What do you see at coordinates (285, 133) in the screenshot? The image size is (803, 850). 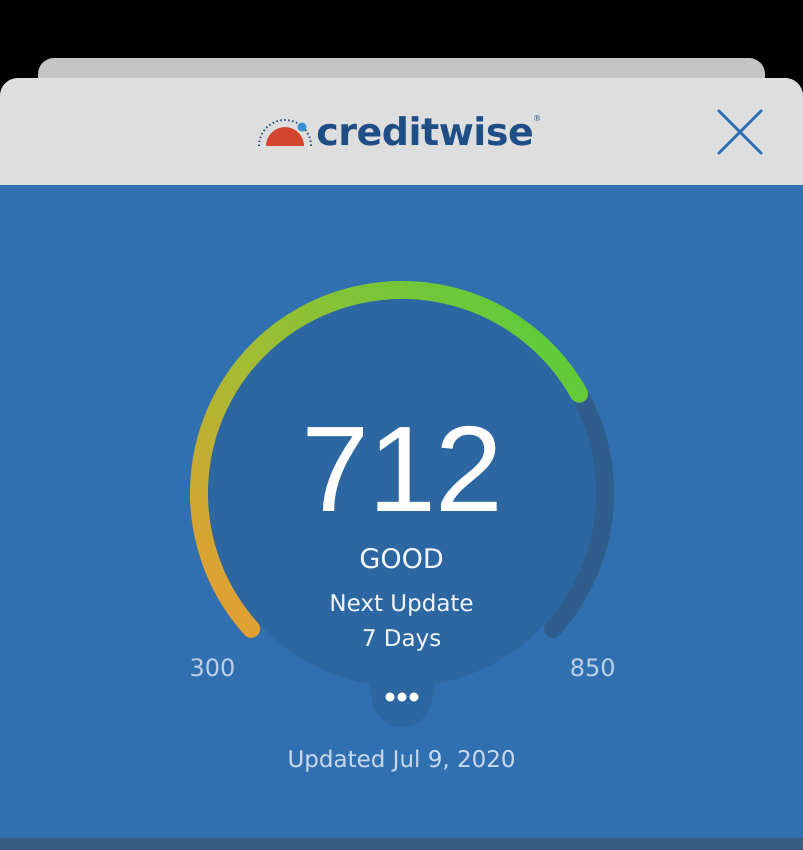 I see `logo-icon` at bounding box center [285, 133].